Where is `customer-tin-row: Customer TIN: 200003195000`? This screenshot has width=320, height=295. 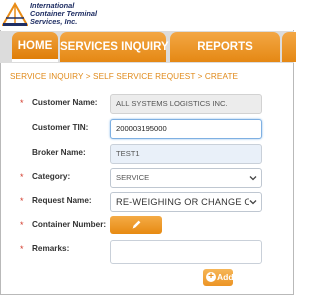 customer-tin-row: Customer TIN: 200003195000 is located at coordinates (147, 129).